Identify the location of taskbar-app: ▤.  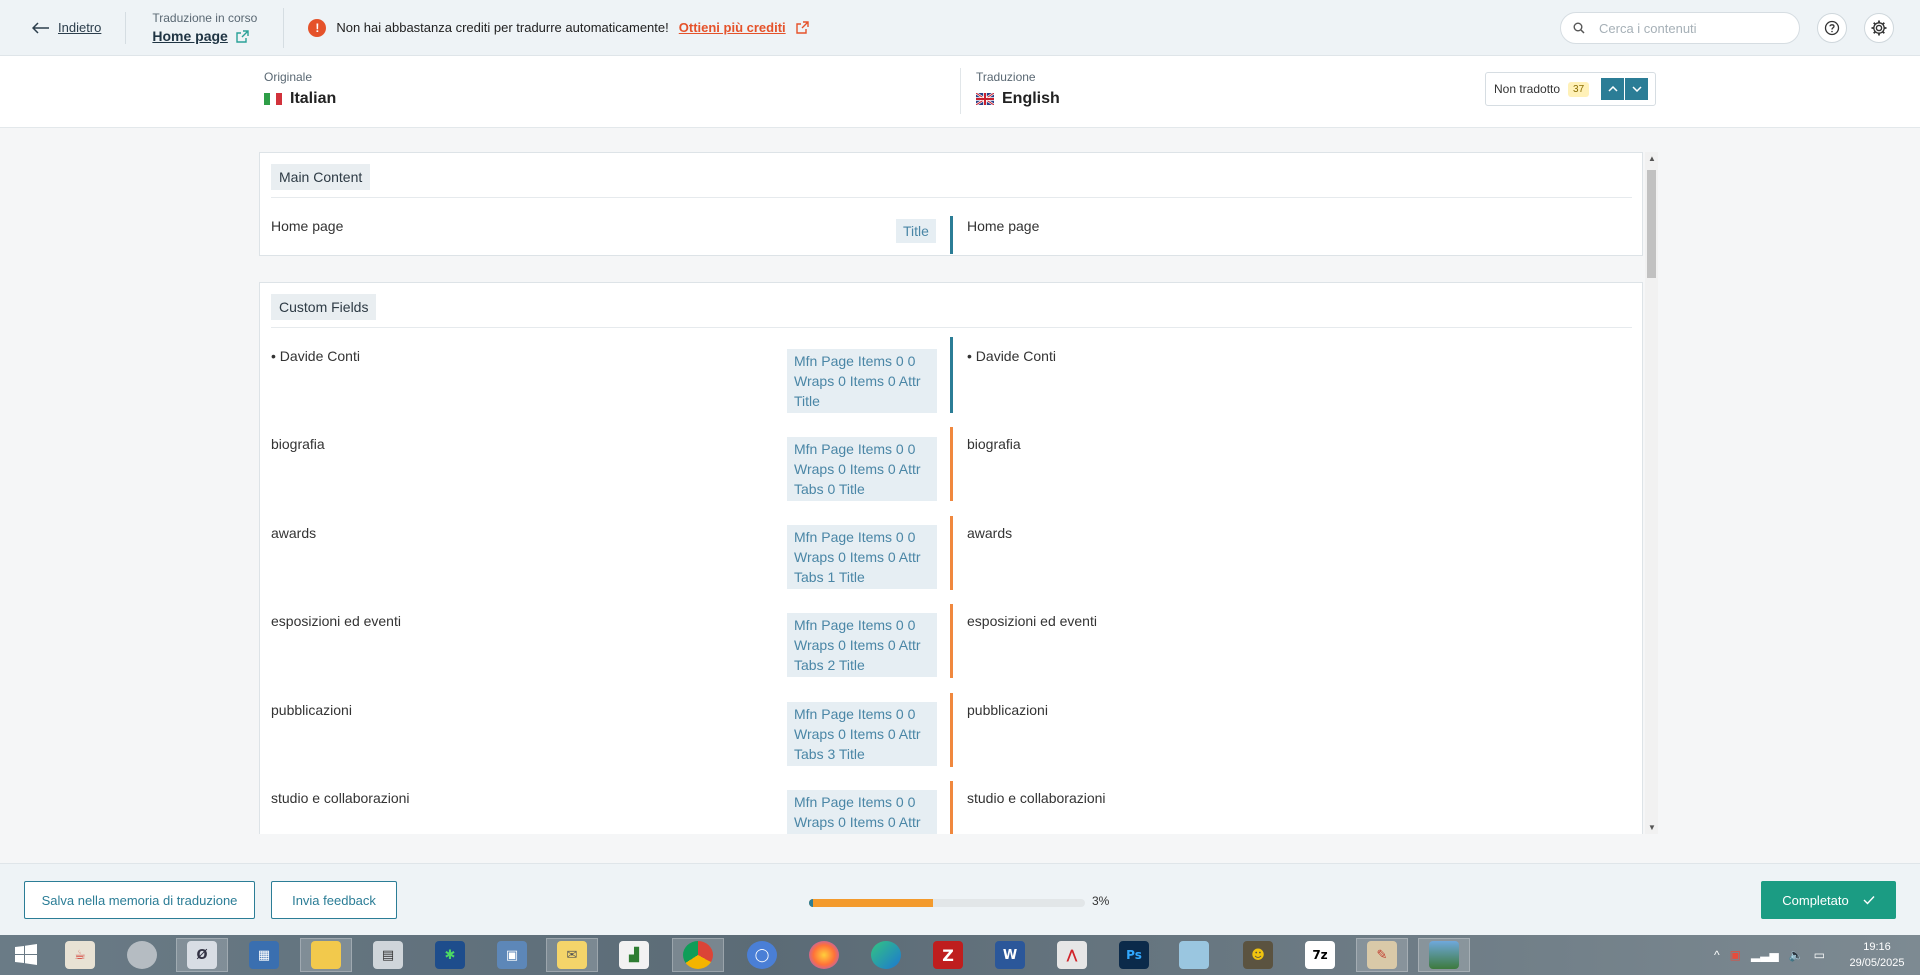
(388, 955).